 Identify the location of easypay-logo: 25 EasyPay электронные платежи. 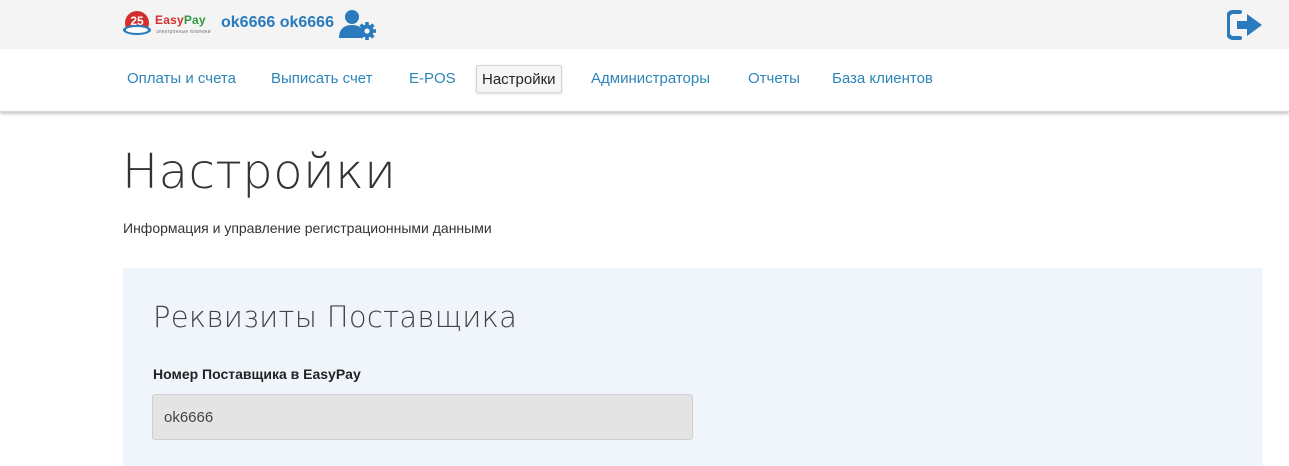
(166, 24).